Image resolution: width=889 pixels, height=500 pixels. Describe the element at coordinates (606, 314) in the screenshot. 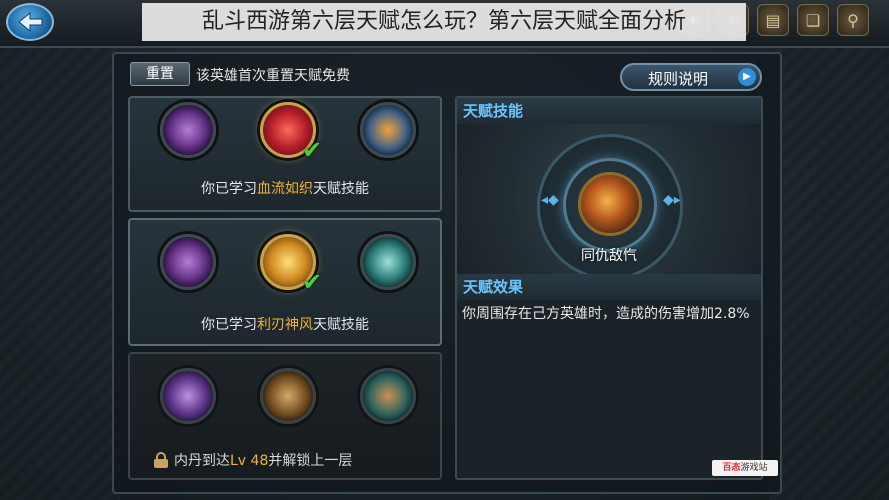

I see `effect-description: 你周围存在己方英雄时，造成的伤害增加2.8%` at that location.